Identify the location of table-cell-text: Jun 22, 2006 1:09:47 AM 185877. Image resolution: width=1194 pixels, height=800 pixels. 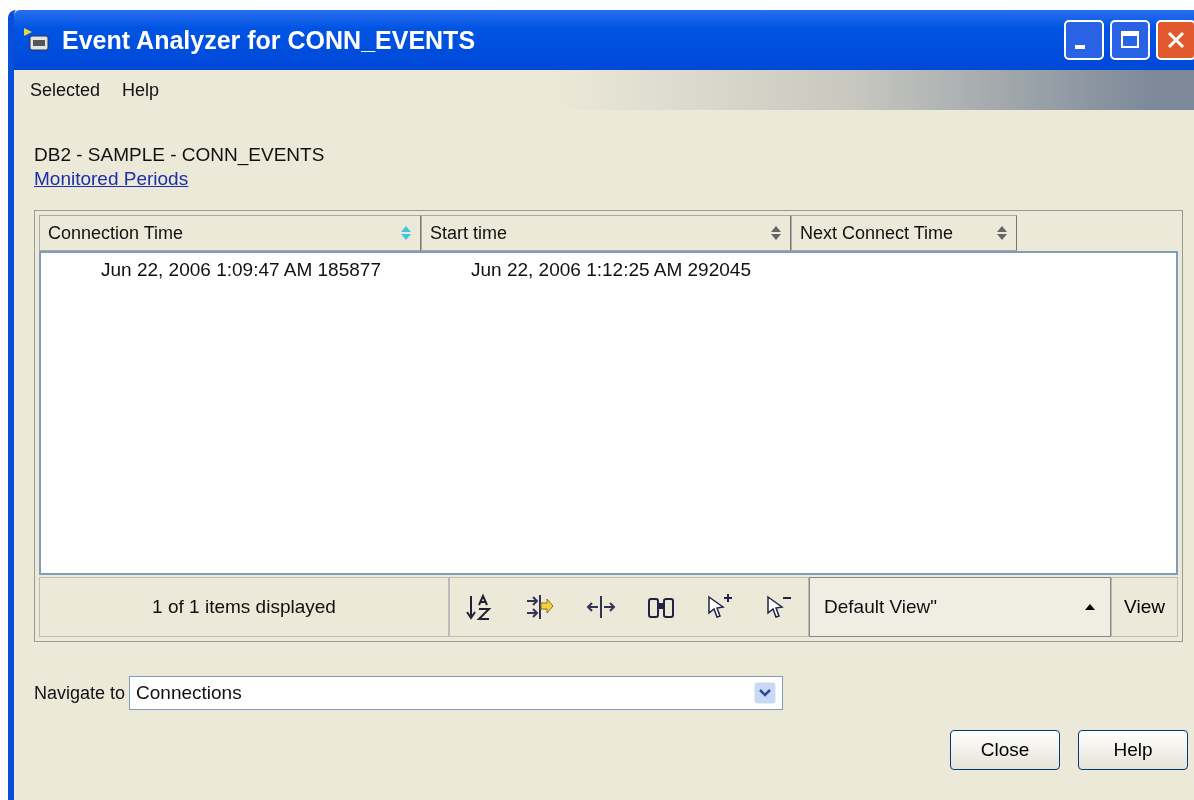
(241, 270).